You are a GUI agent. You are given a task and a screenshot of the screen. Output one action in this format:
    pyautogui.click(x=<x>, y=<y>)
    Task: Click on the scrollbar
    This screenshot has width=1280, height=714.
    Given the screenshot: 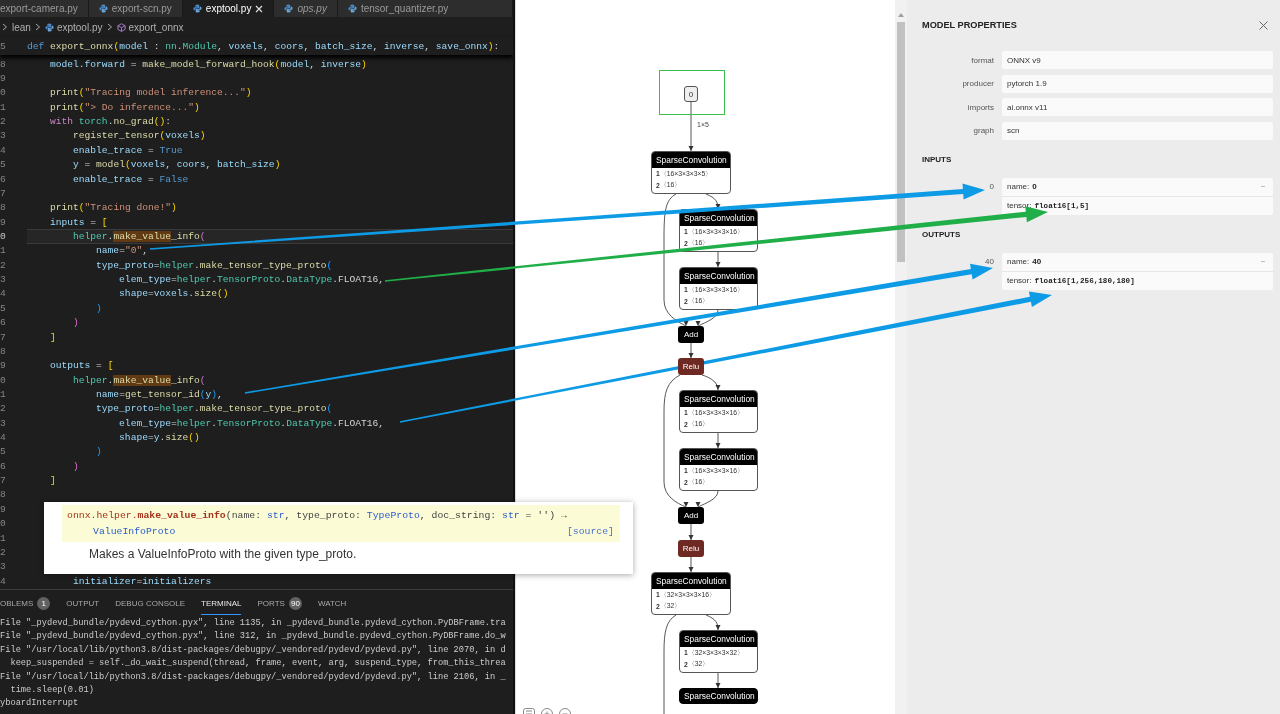 What is the action you would take?
    pyautogui.click(x=901, y=357)
    